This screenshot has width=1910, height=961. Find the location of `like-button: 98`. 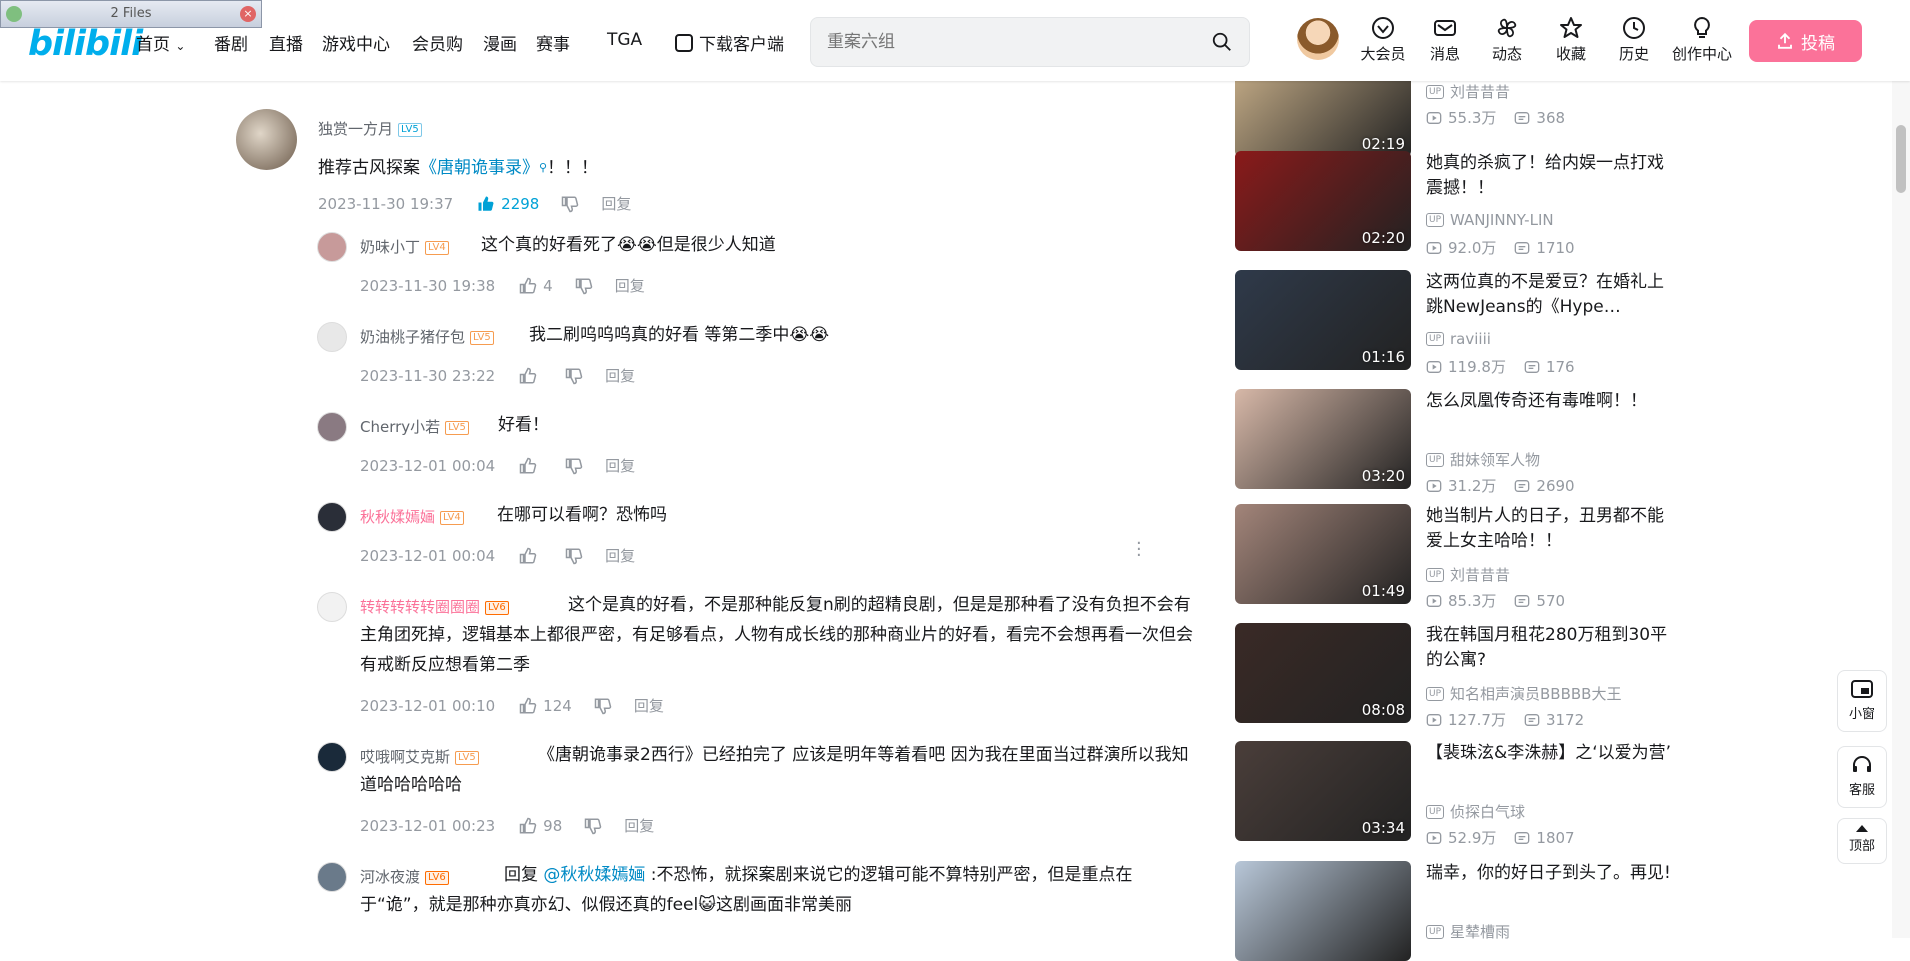

like-button: 98 is located at coordinates (540, 826).